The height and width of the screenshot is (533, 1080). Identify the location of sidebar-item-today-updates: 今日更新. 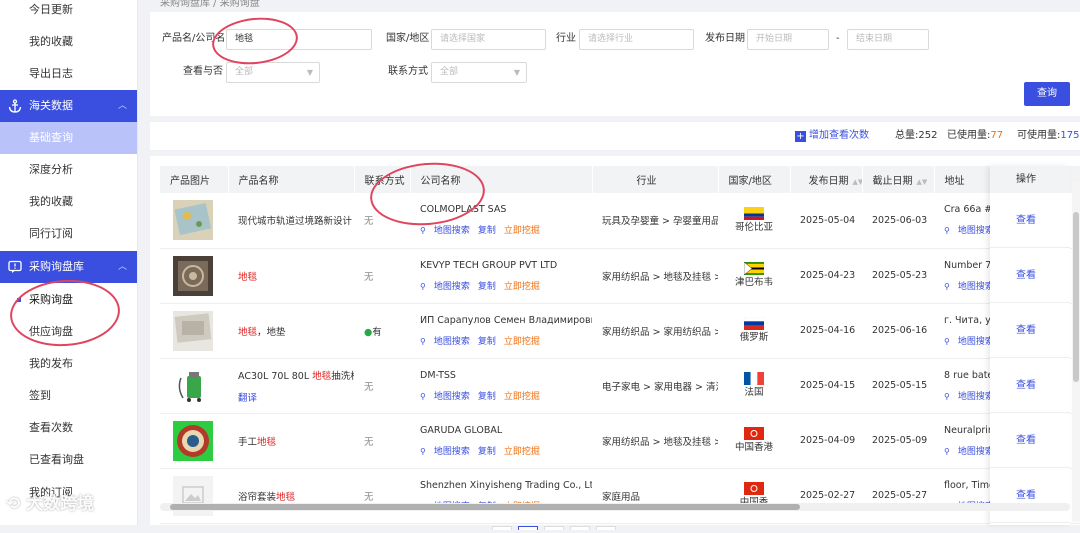
(68, 13).